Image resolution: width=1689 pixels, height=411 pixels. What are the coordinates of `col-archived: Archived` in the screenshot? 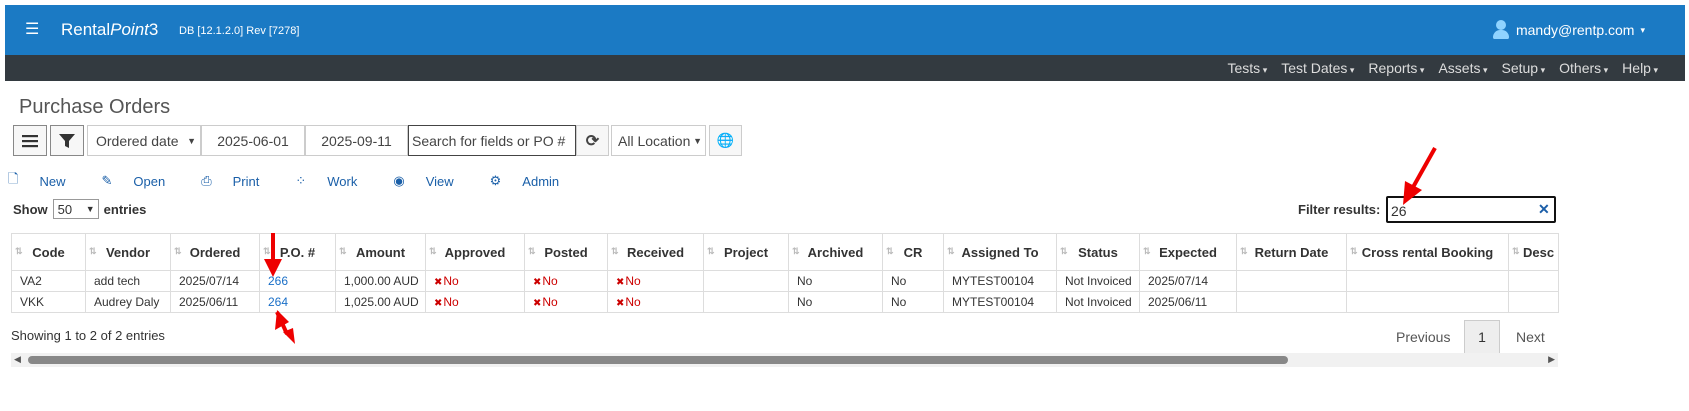 It's located at (835, 252).